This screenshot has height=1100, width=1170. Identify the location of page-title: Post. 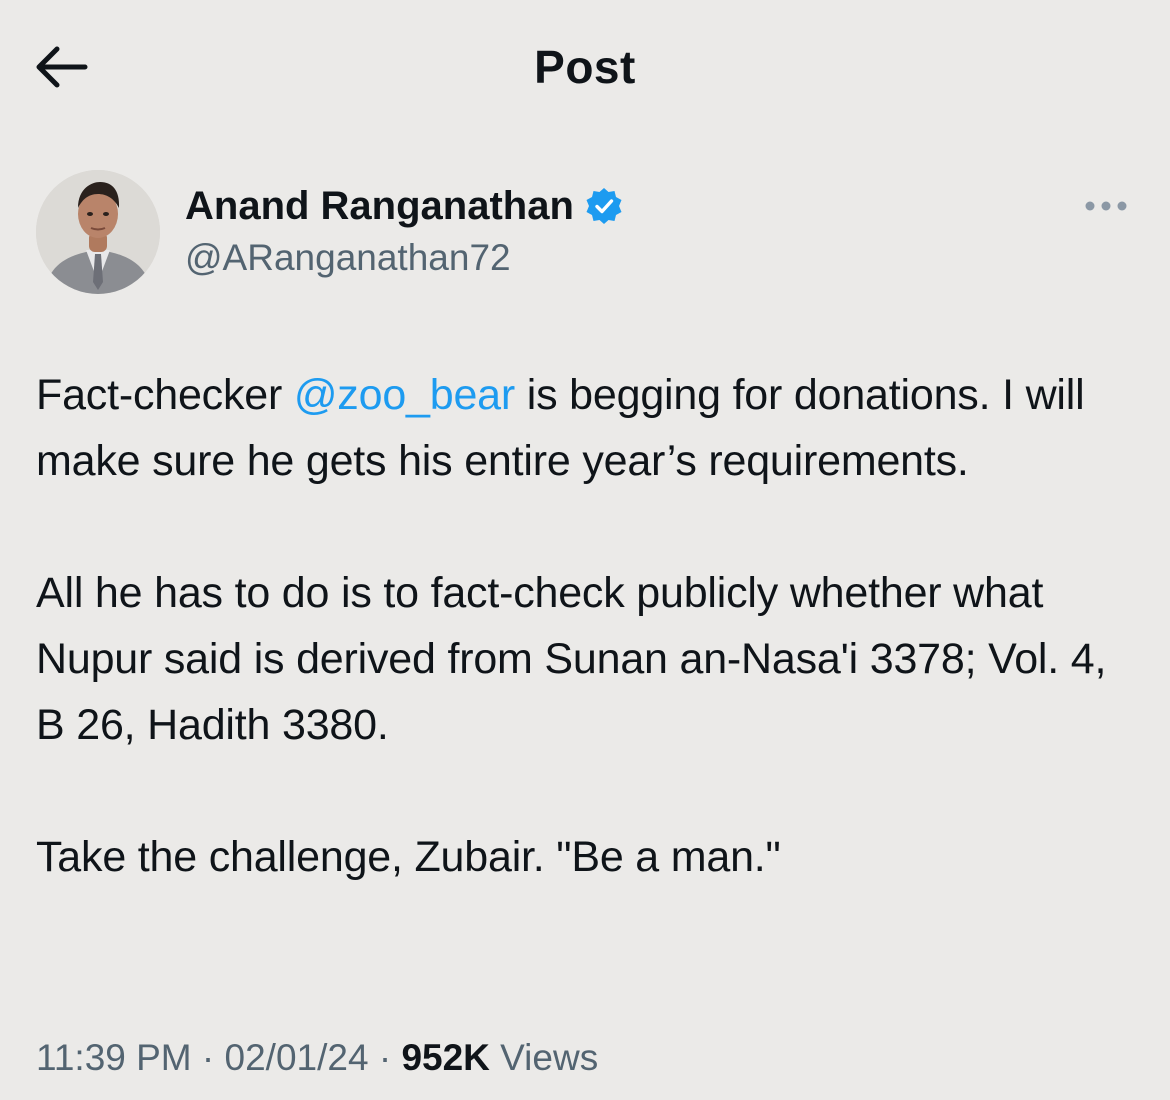
(585, 67).